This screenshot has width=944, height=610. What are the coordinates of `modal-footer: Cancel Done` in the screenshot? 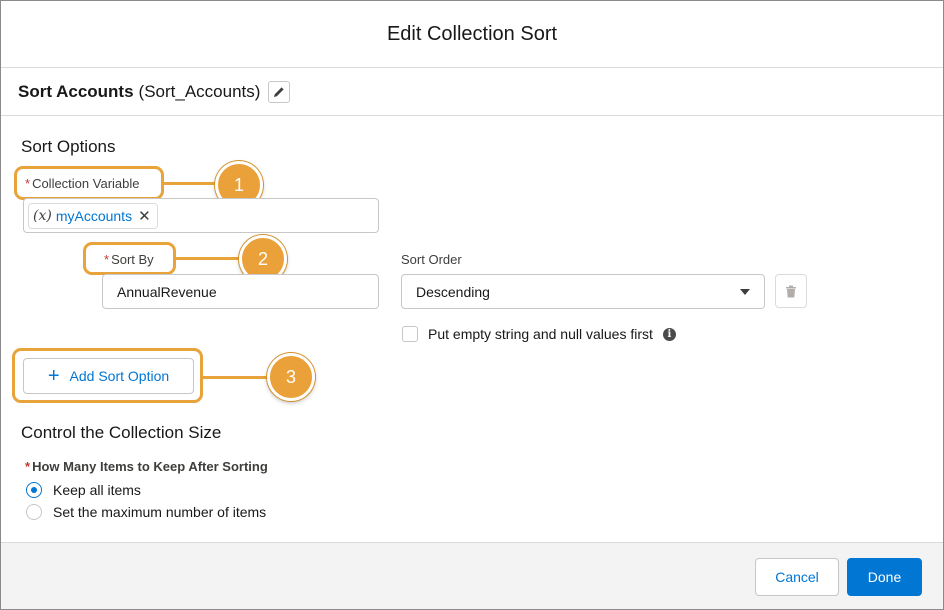 It's located at (472, 575).